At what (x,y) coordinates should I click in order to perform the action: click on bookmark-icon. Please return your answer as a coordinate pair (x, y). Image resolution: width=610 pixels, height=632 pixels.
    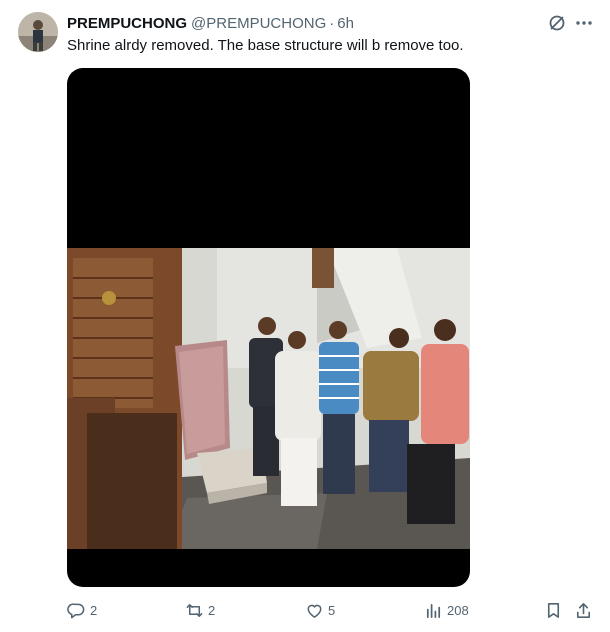
    Looking at the image, I should click on (553, 610).